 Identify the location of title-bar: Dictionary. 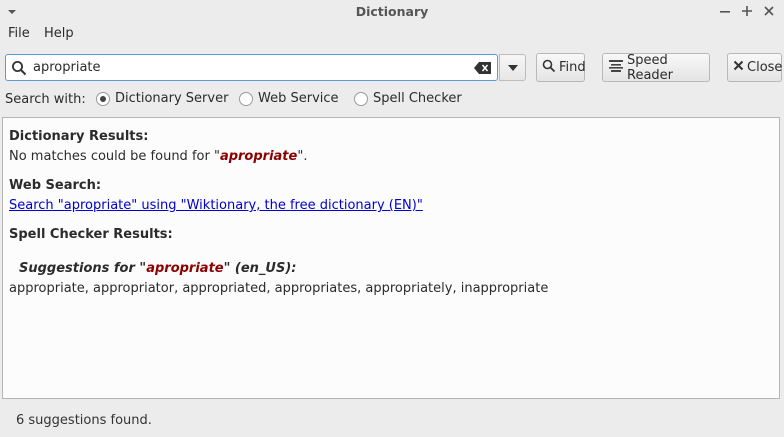
(392, 11).